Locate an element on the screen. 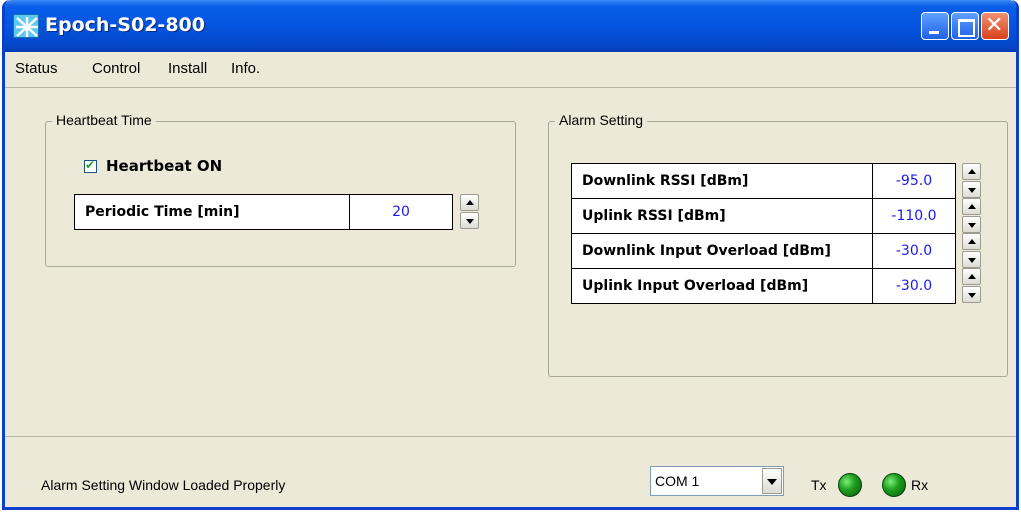  periodic-time-value: 20 is located at coordinates (401, 212).